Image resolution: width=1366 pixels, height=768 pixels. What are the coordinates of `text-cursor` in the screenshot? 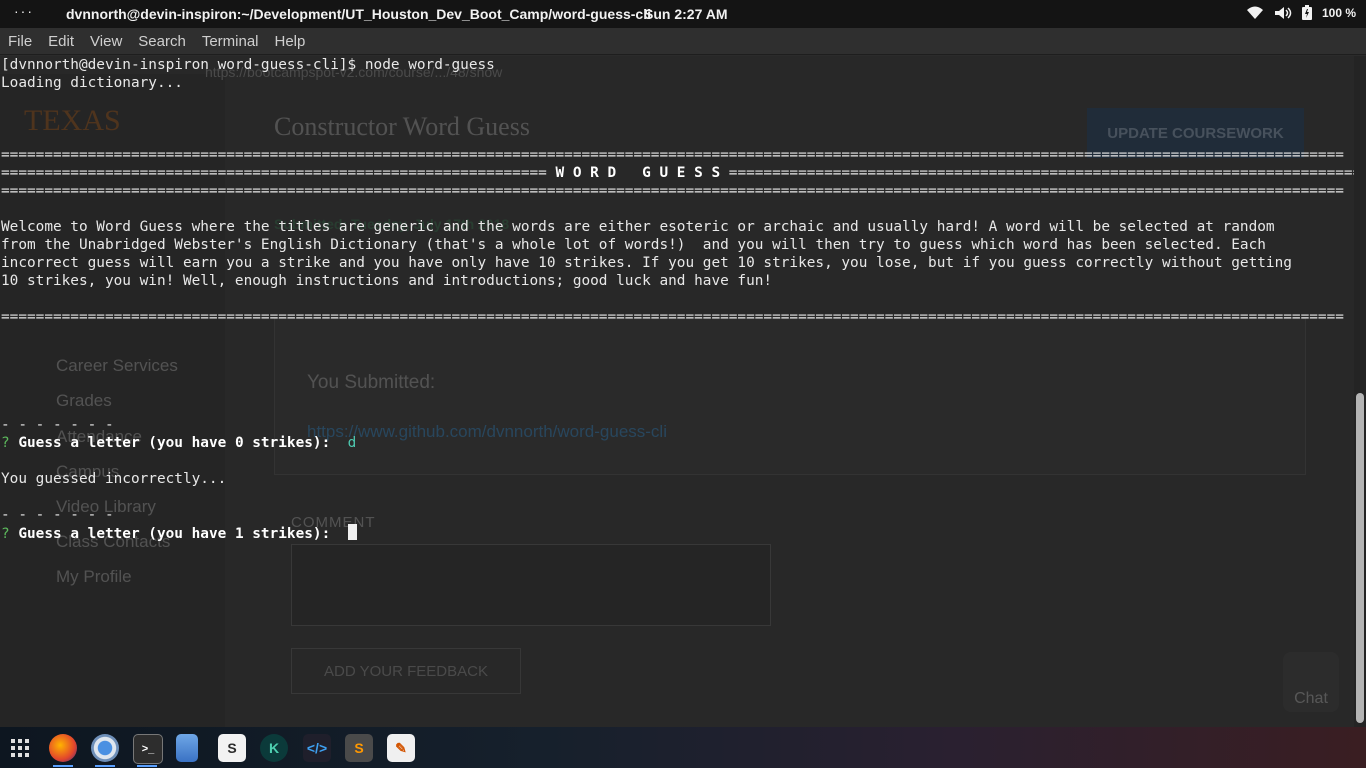 It's located at (352, 532).